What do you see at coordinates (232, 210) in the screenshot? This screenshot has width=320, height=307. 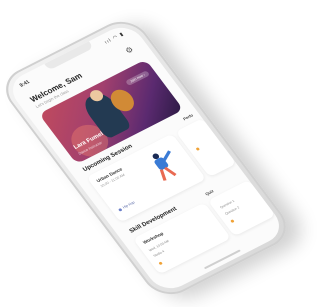 I see `quiz-row: Question 2` at bounding box center [232, 210].